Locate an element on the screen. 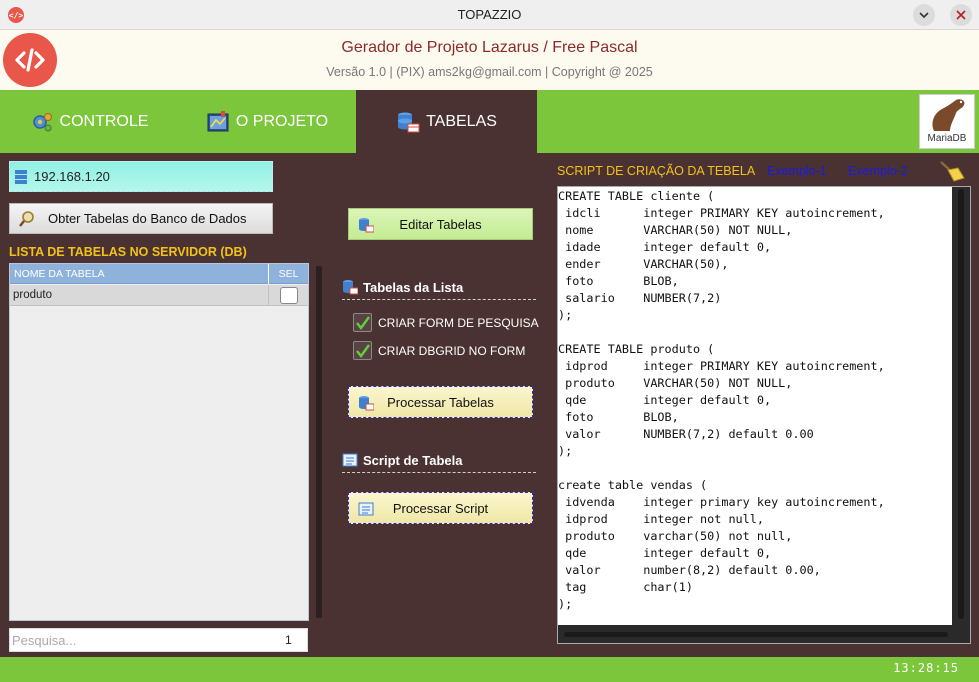 The image size is (979, 682). section-script-de-tabela: Script de Tabela is located at coordinates (402, 460).